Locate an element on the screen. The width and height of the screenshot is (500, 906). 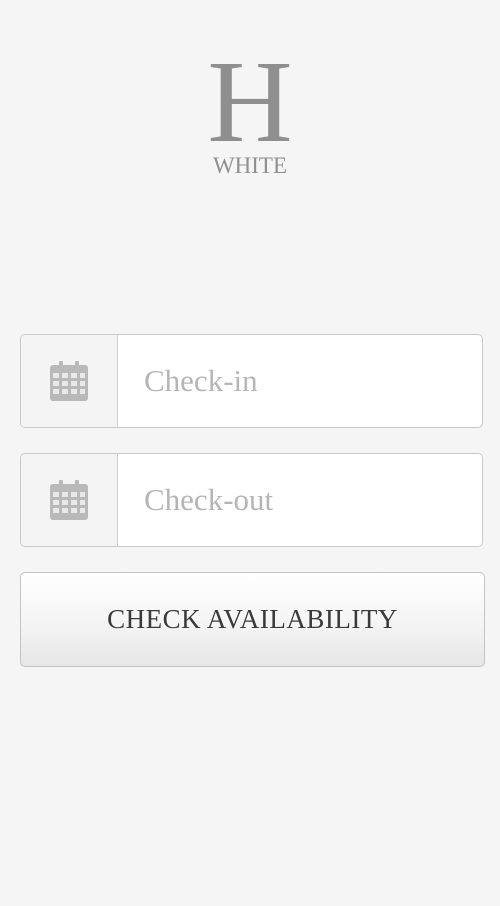
checkin-input is located at coordinates (300, 381).